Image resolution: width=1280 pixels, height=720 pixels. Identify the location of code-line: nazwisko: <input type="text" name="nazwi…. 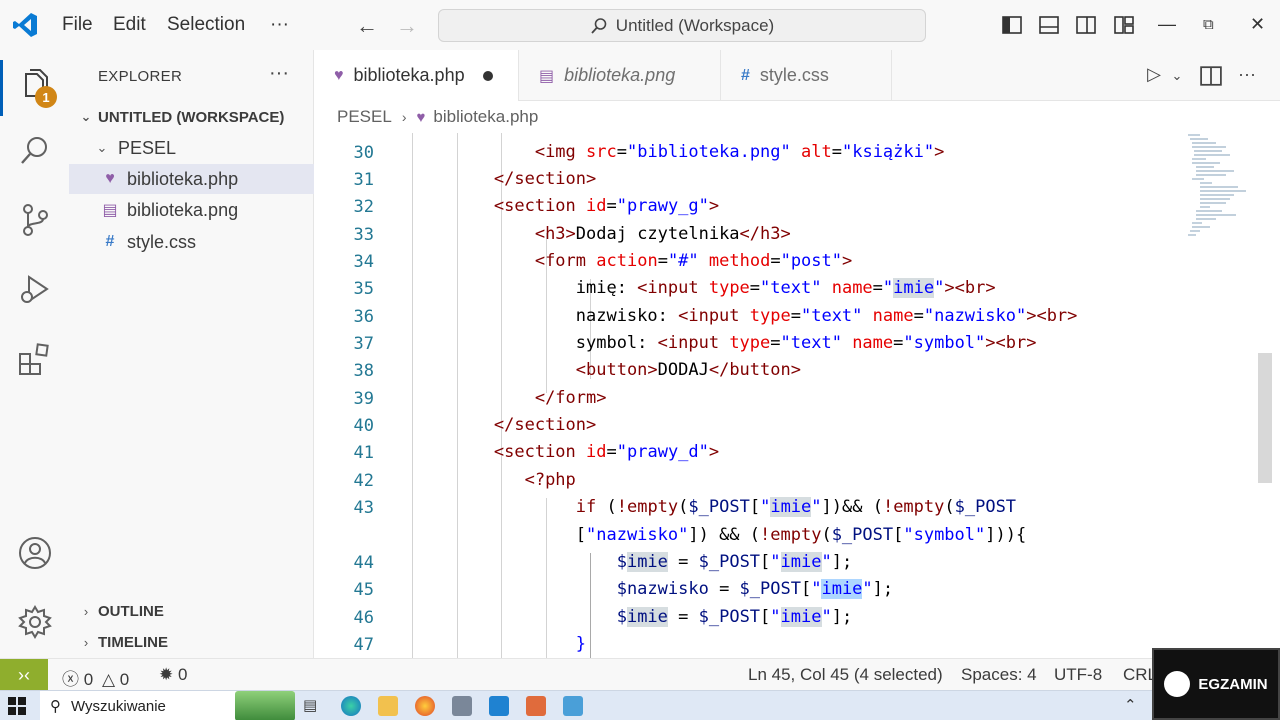
(745, 316).